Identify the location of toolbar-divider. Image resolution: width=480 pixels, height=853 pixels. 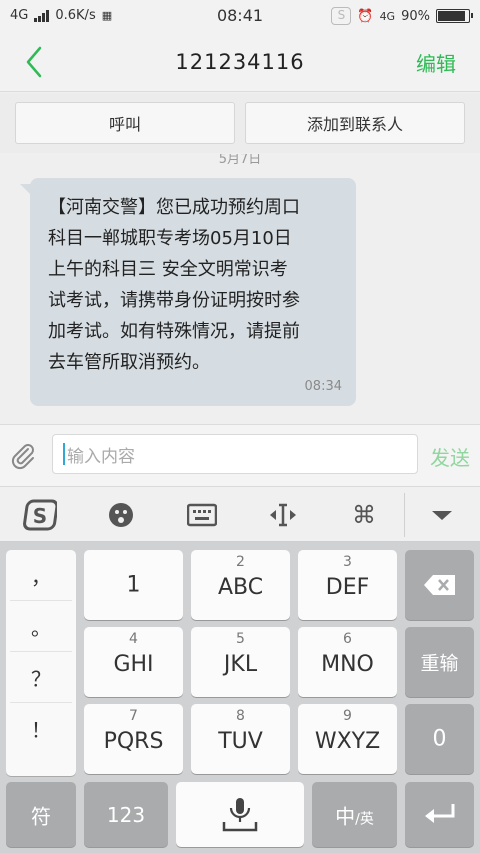
(404, 515).